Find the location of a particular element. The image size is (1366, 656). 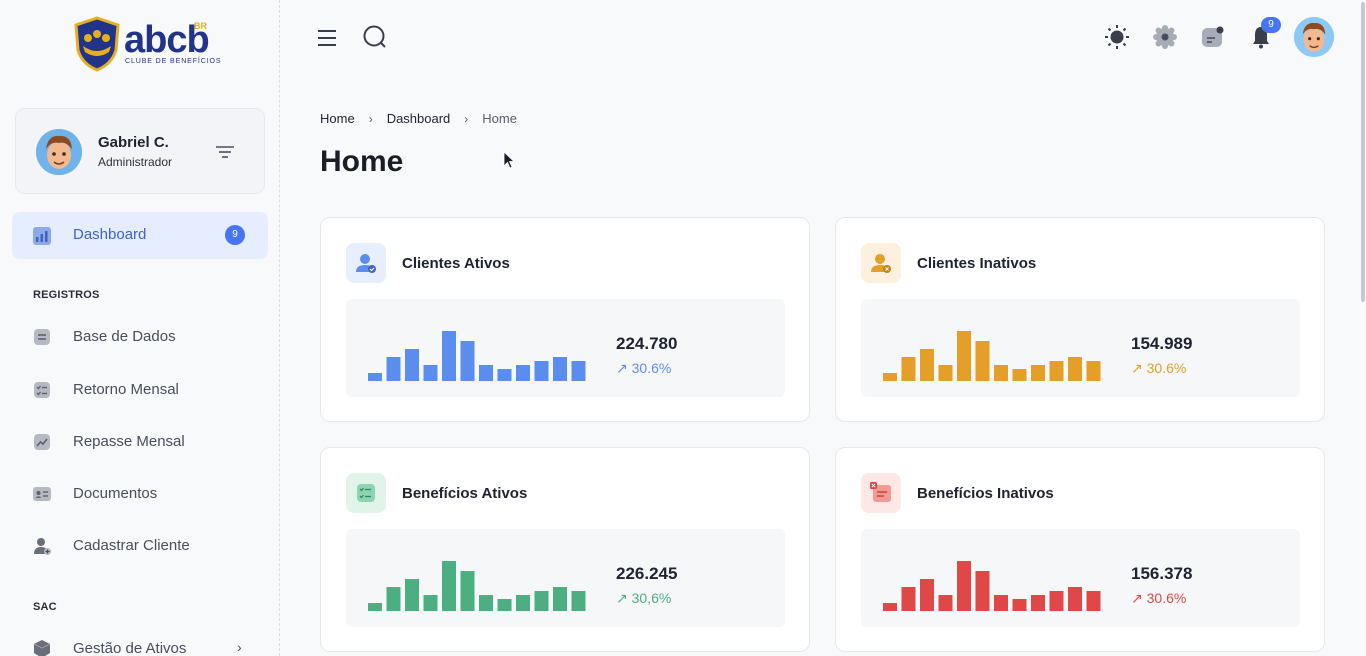

card-stats-panel: 156.378 ↗ 30.6% is located at coordinates (1080, 578).